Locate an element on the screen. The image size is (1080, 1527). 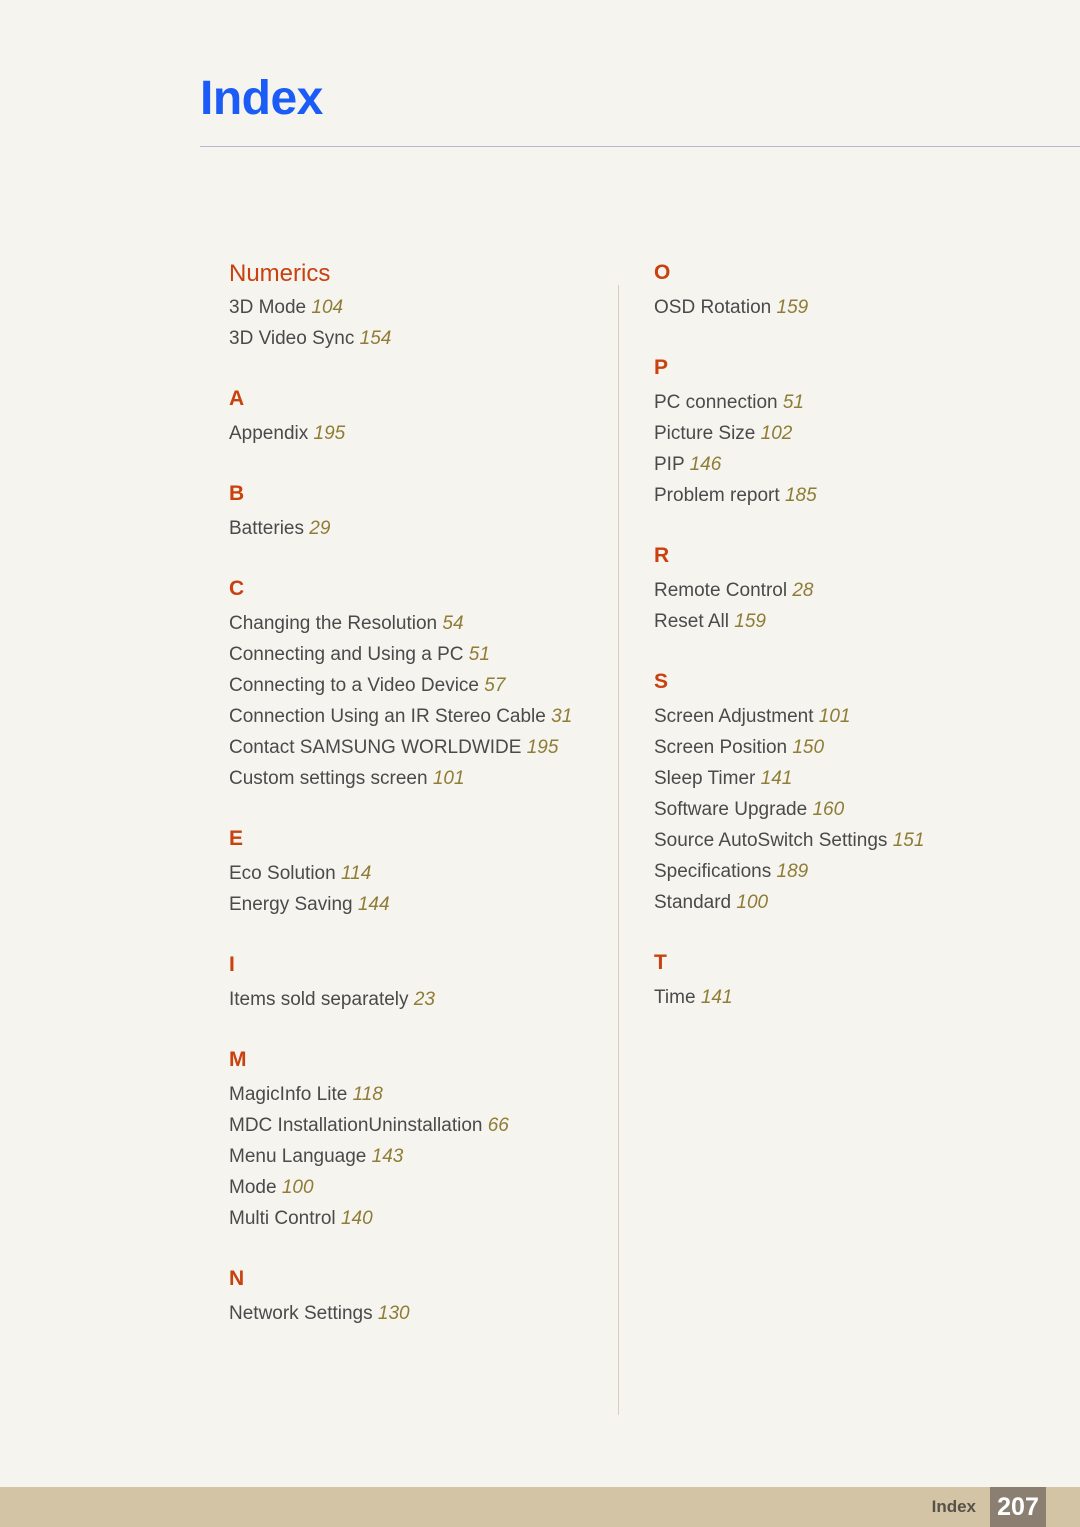
index-entry: Problem report 185 is located at coordinates (854, 495).